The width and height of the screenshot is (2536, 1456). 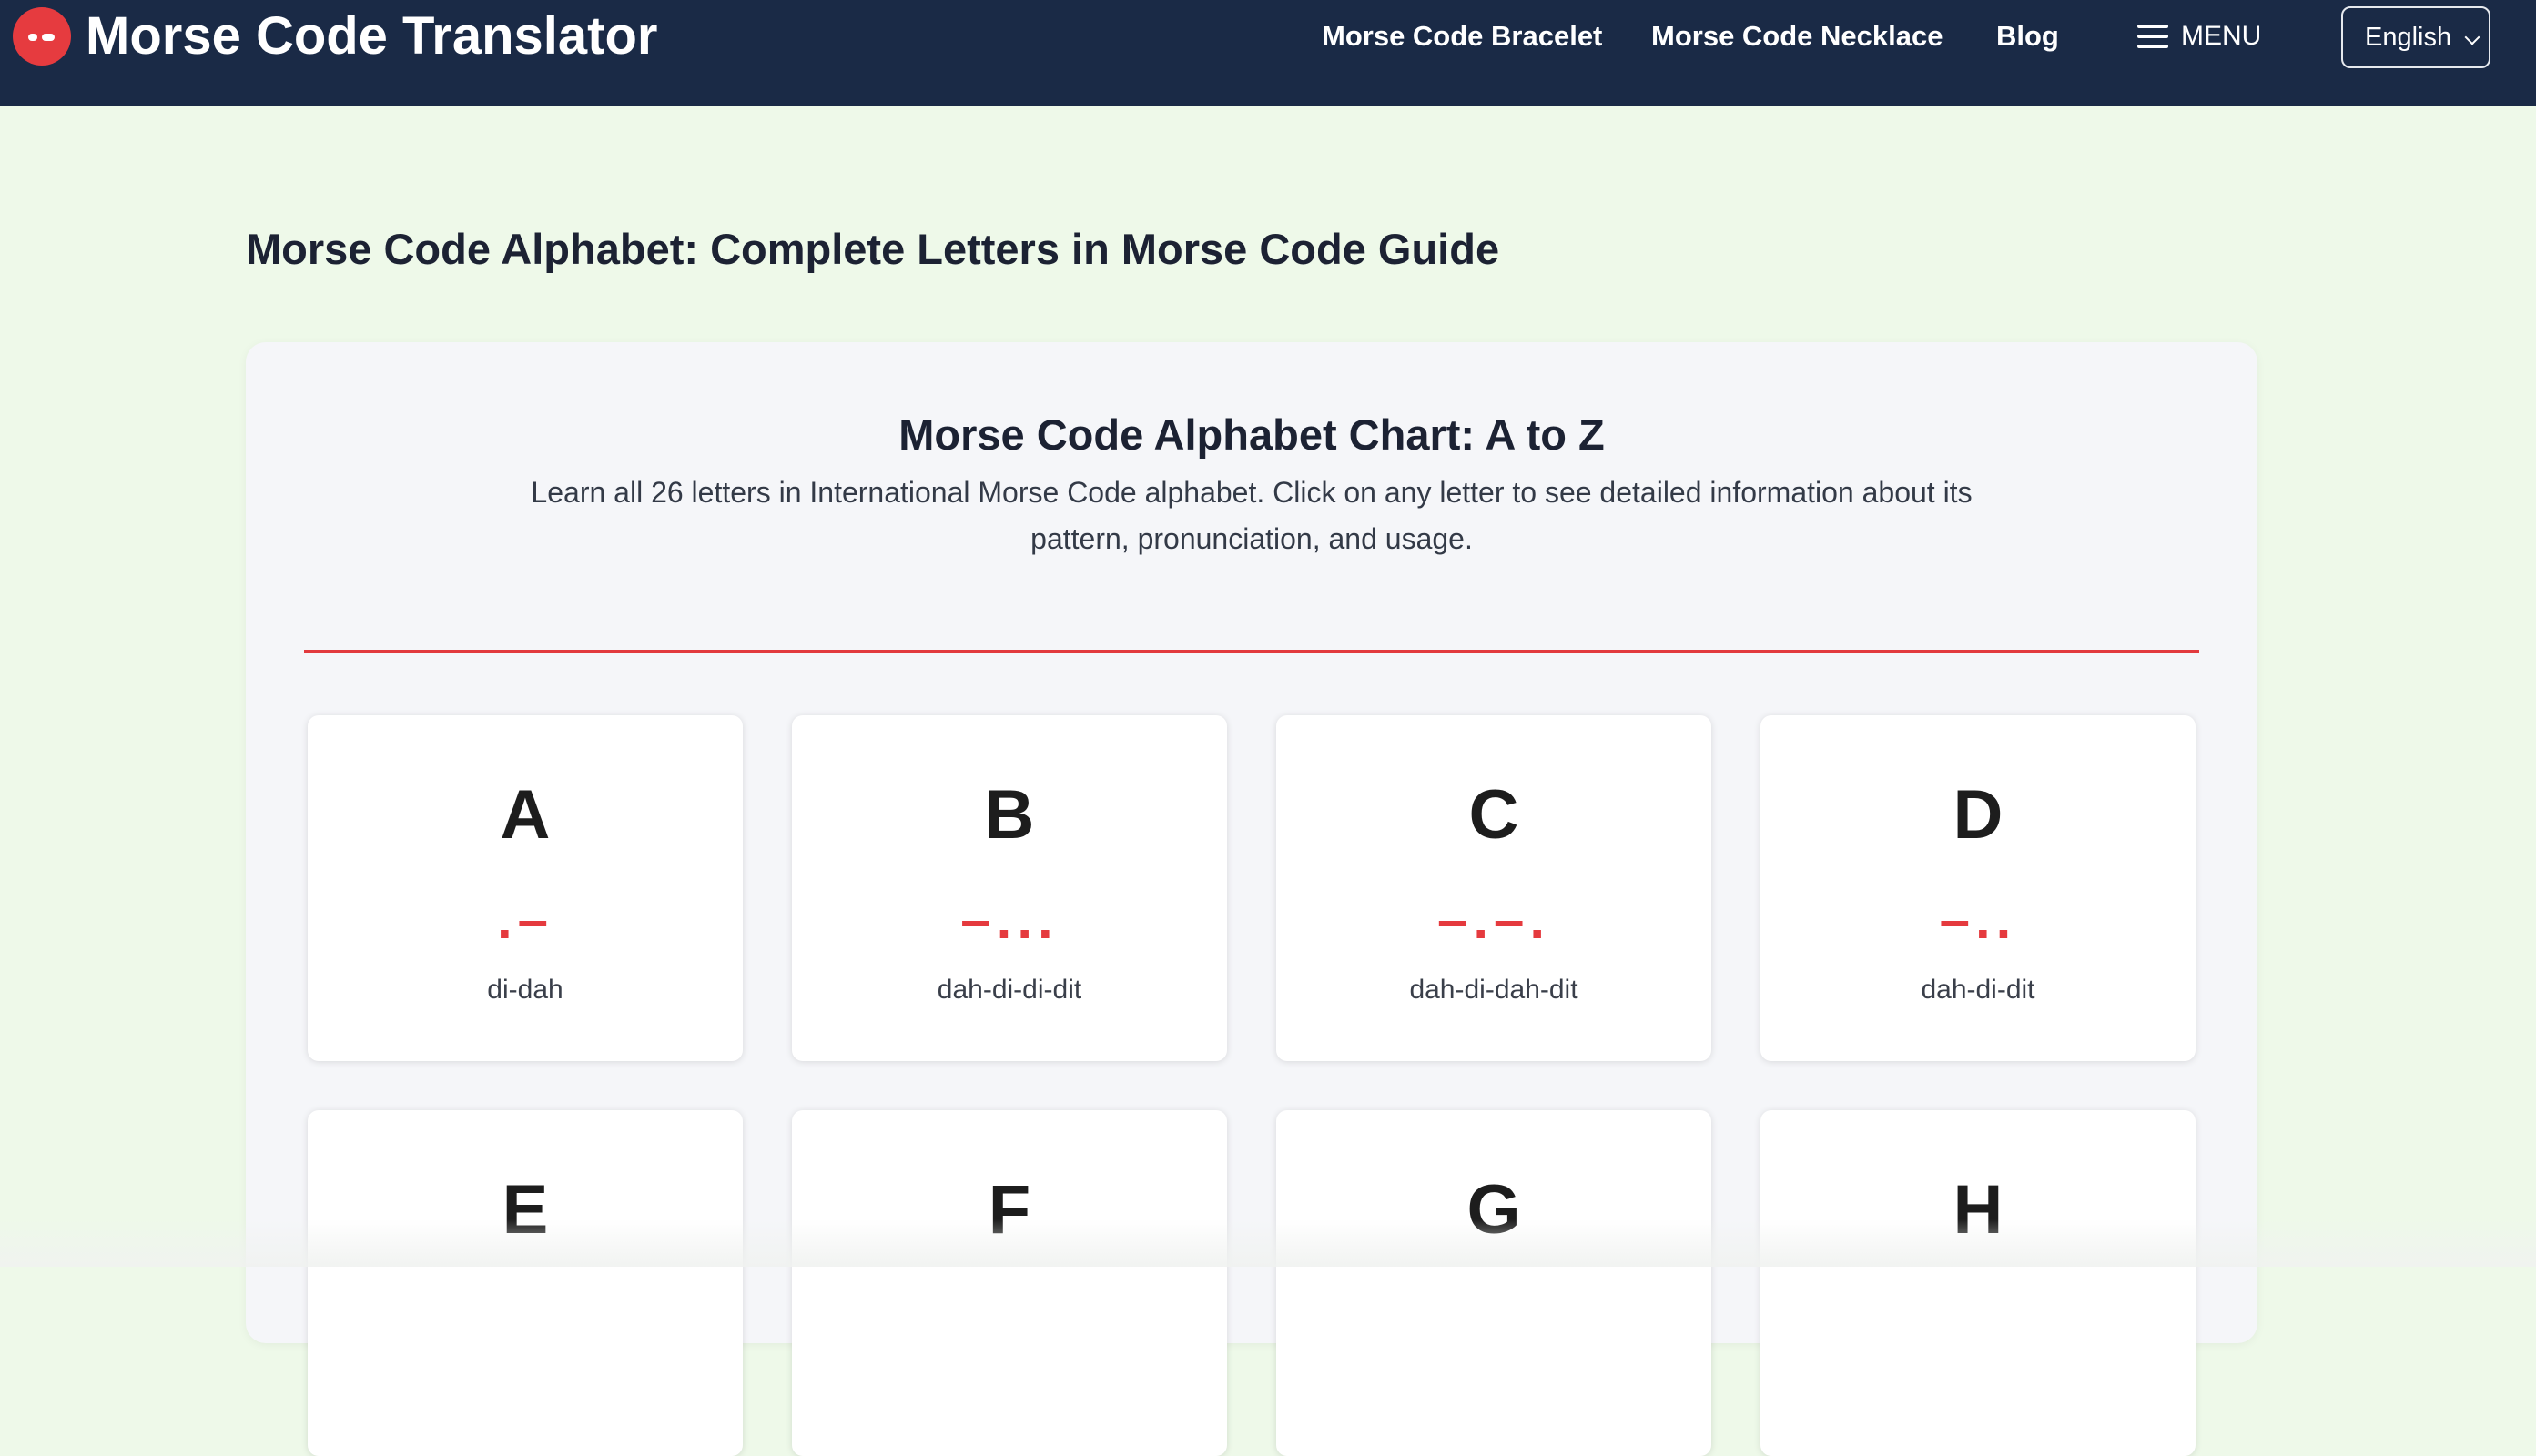 I want to click on divider, so click(x=1252, y=652).